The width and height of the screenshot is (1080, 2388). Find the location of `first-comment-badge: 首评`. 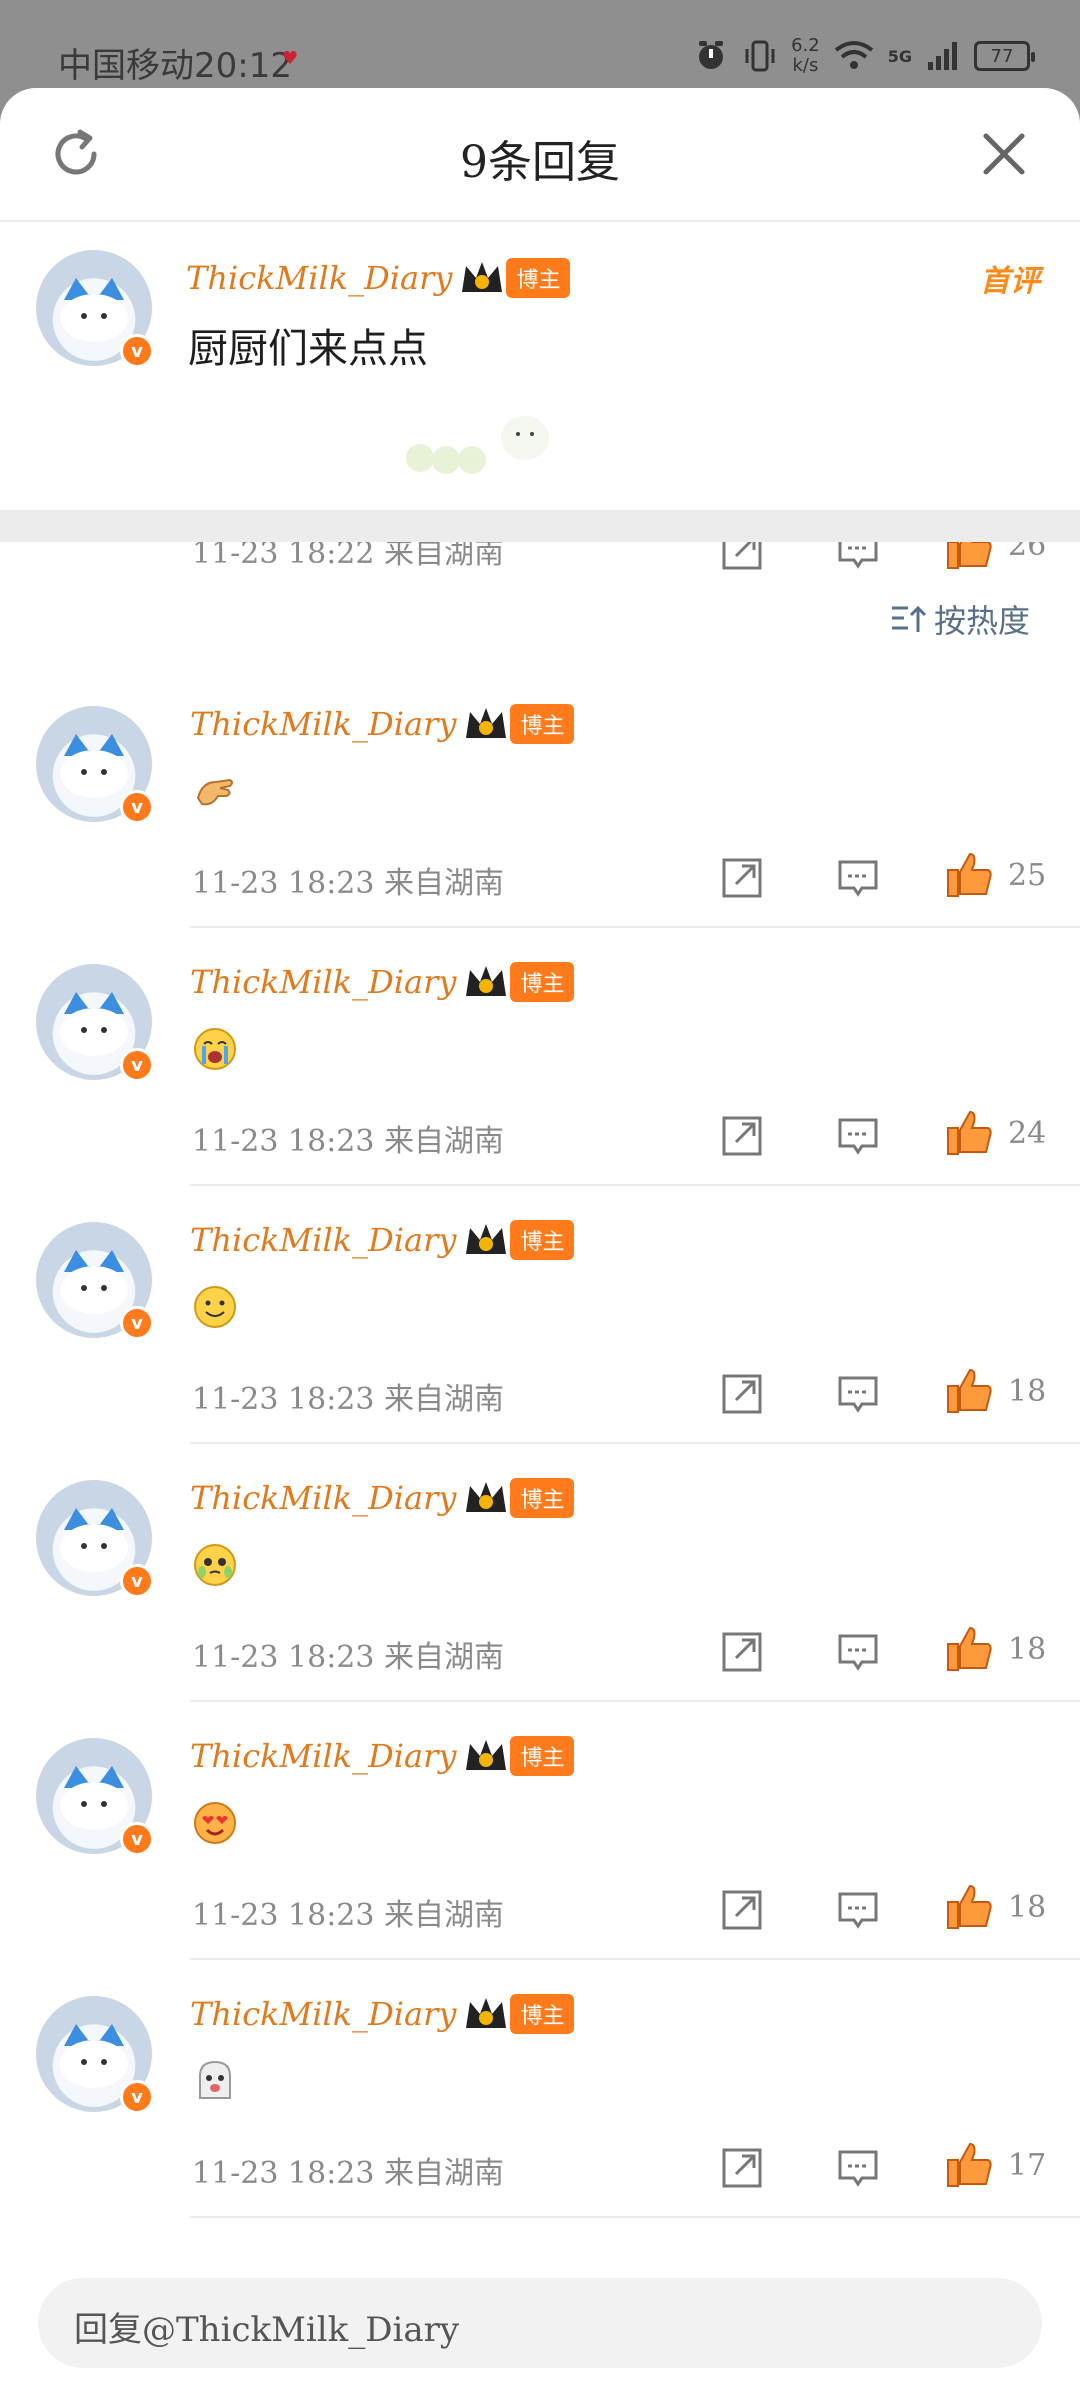

first-comment-badge: 首评 is located at coordinates (1010, 281).